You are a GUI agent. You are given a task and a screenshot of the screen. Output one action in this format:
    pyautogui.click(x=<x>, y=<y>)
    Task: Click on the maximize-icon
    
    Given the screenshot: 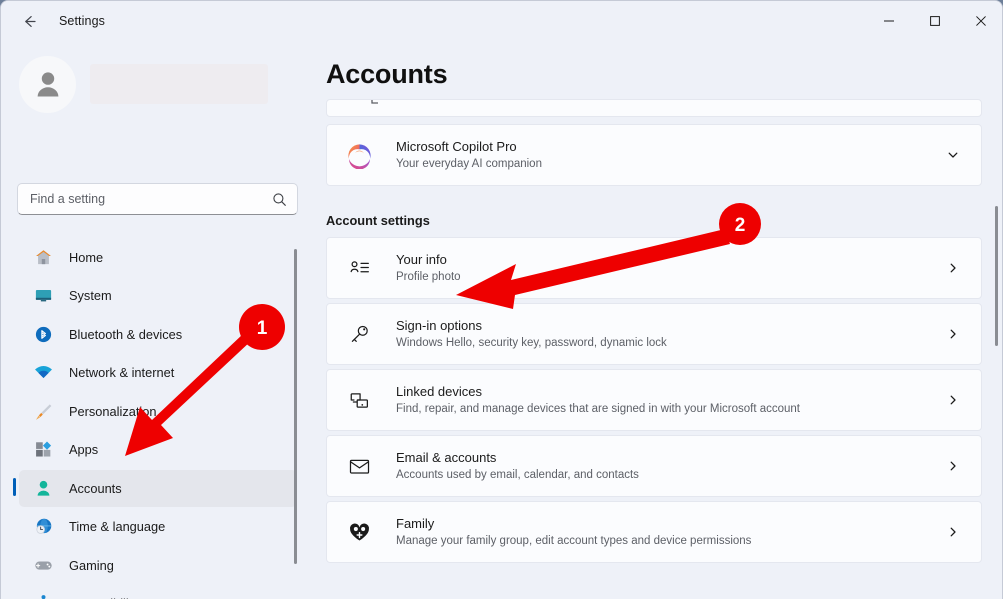 What is the action you would take?
    pyautogui.click(x=935, y=21)
    